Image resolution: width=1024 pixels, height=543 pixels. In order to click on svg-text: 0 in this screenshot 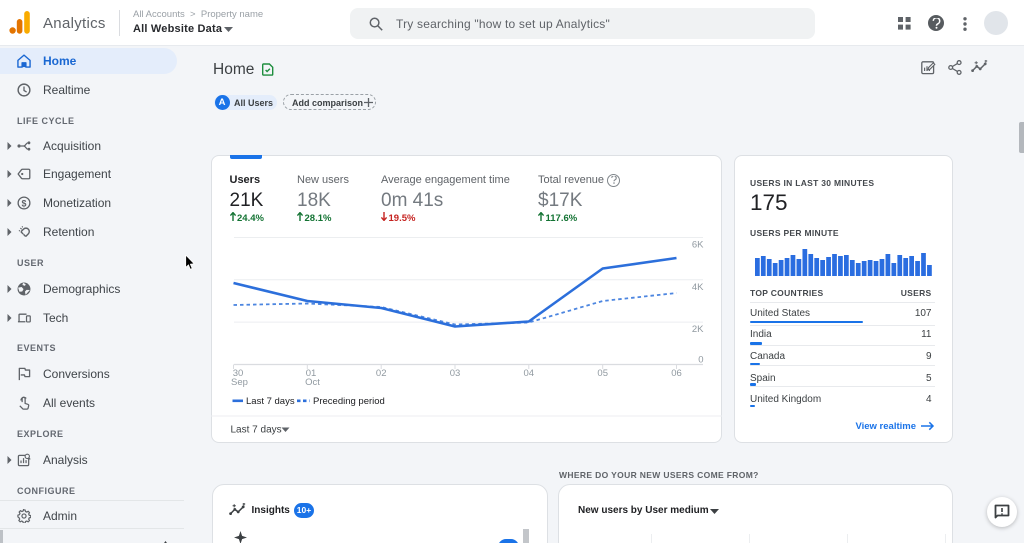, I will do `click(700, 360)`.